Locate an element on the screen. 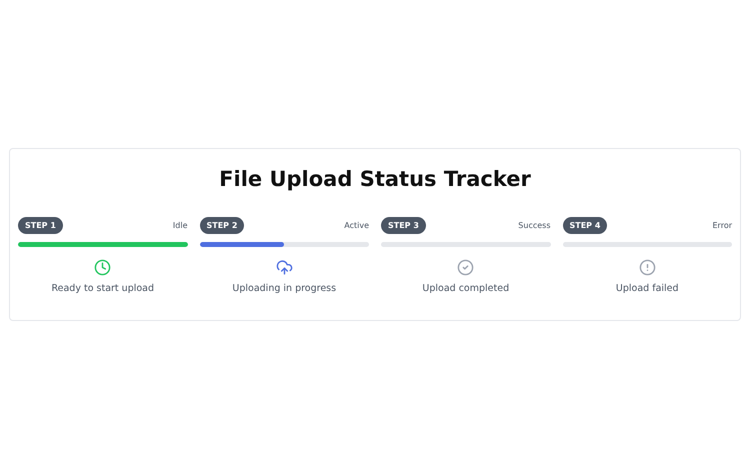  status-label: Success is located at coordinates (534, 225).